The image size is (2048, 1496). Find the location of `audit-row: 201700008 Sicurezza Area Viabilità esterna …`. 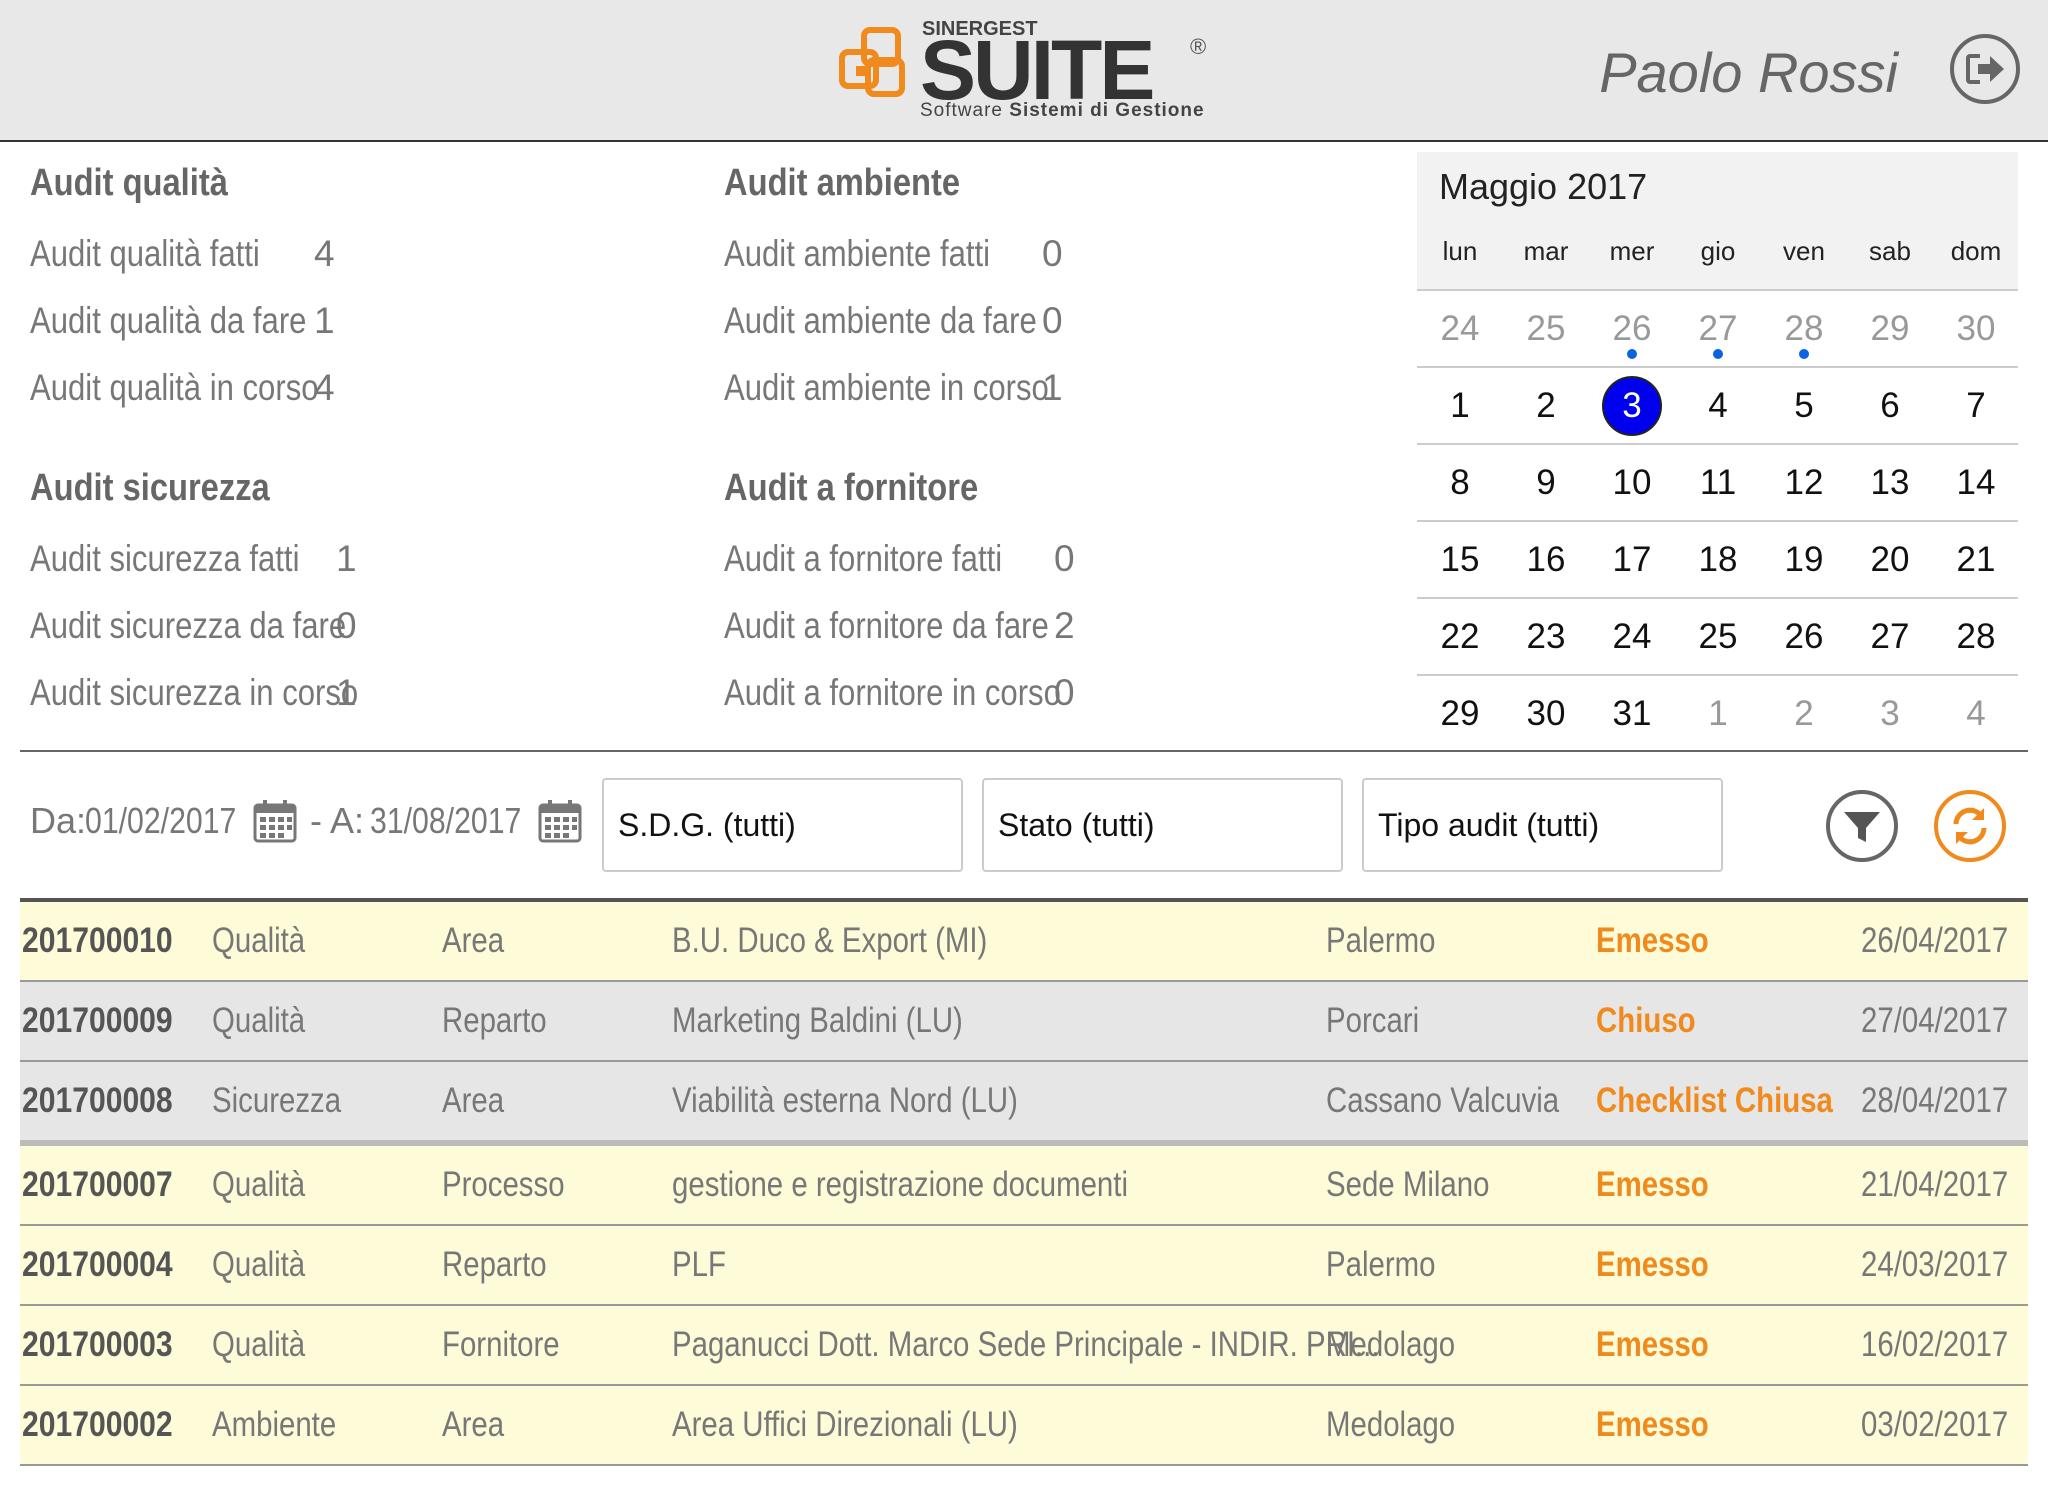

audit-row: 201700008 Sicurezza Area Viabilità esterna … is located at coordinates (1024, 1104).